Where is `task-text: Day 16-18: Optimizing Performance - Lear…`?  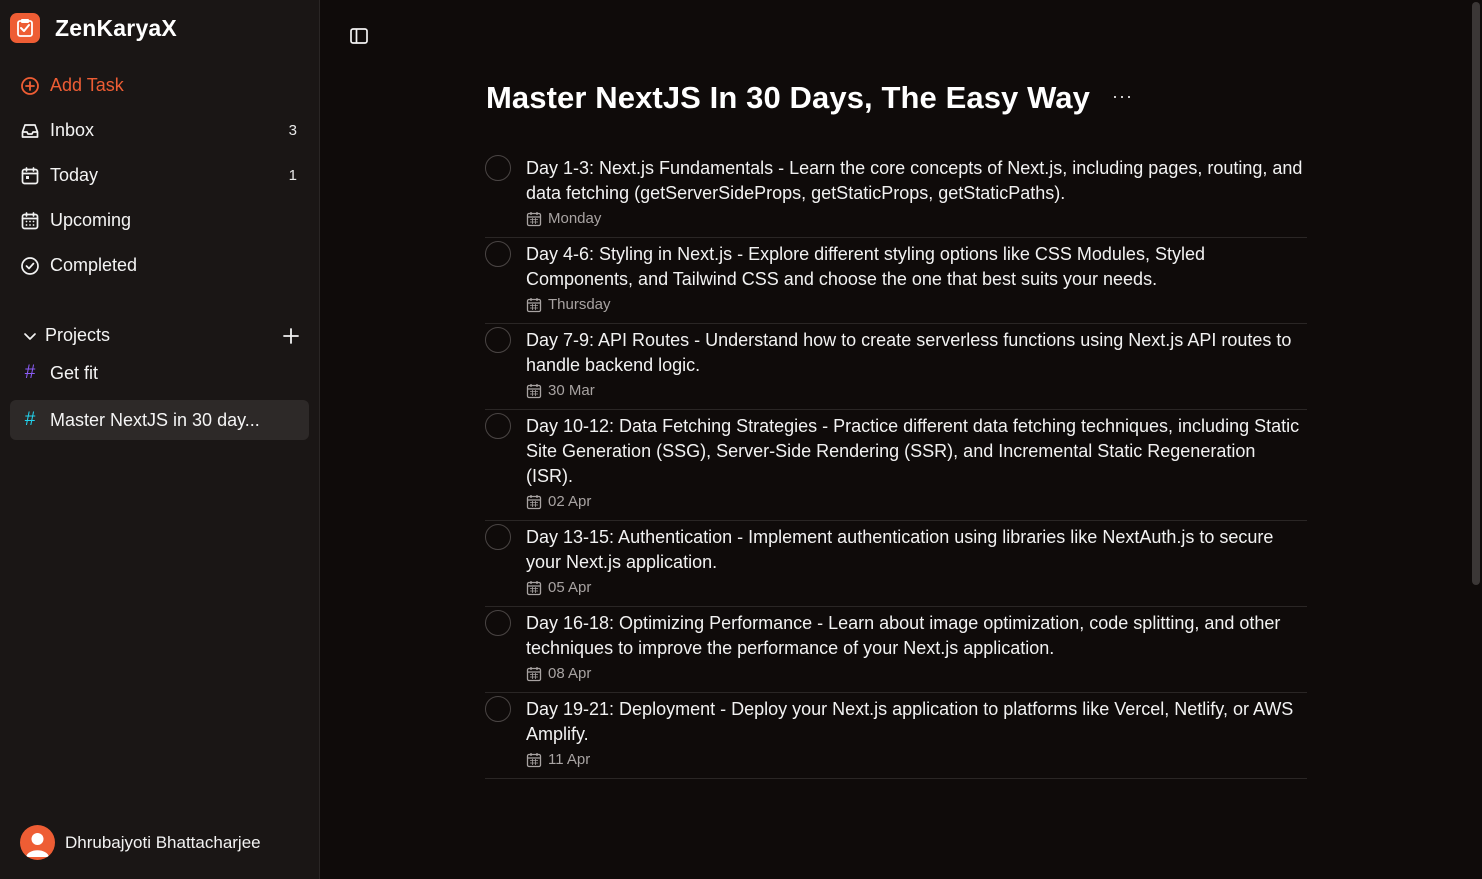
task-text: Day 16-18: Optimizing Performance - Lear… is located at coordinates (903, 635).